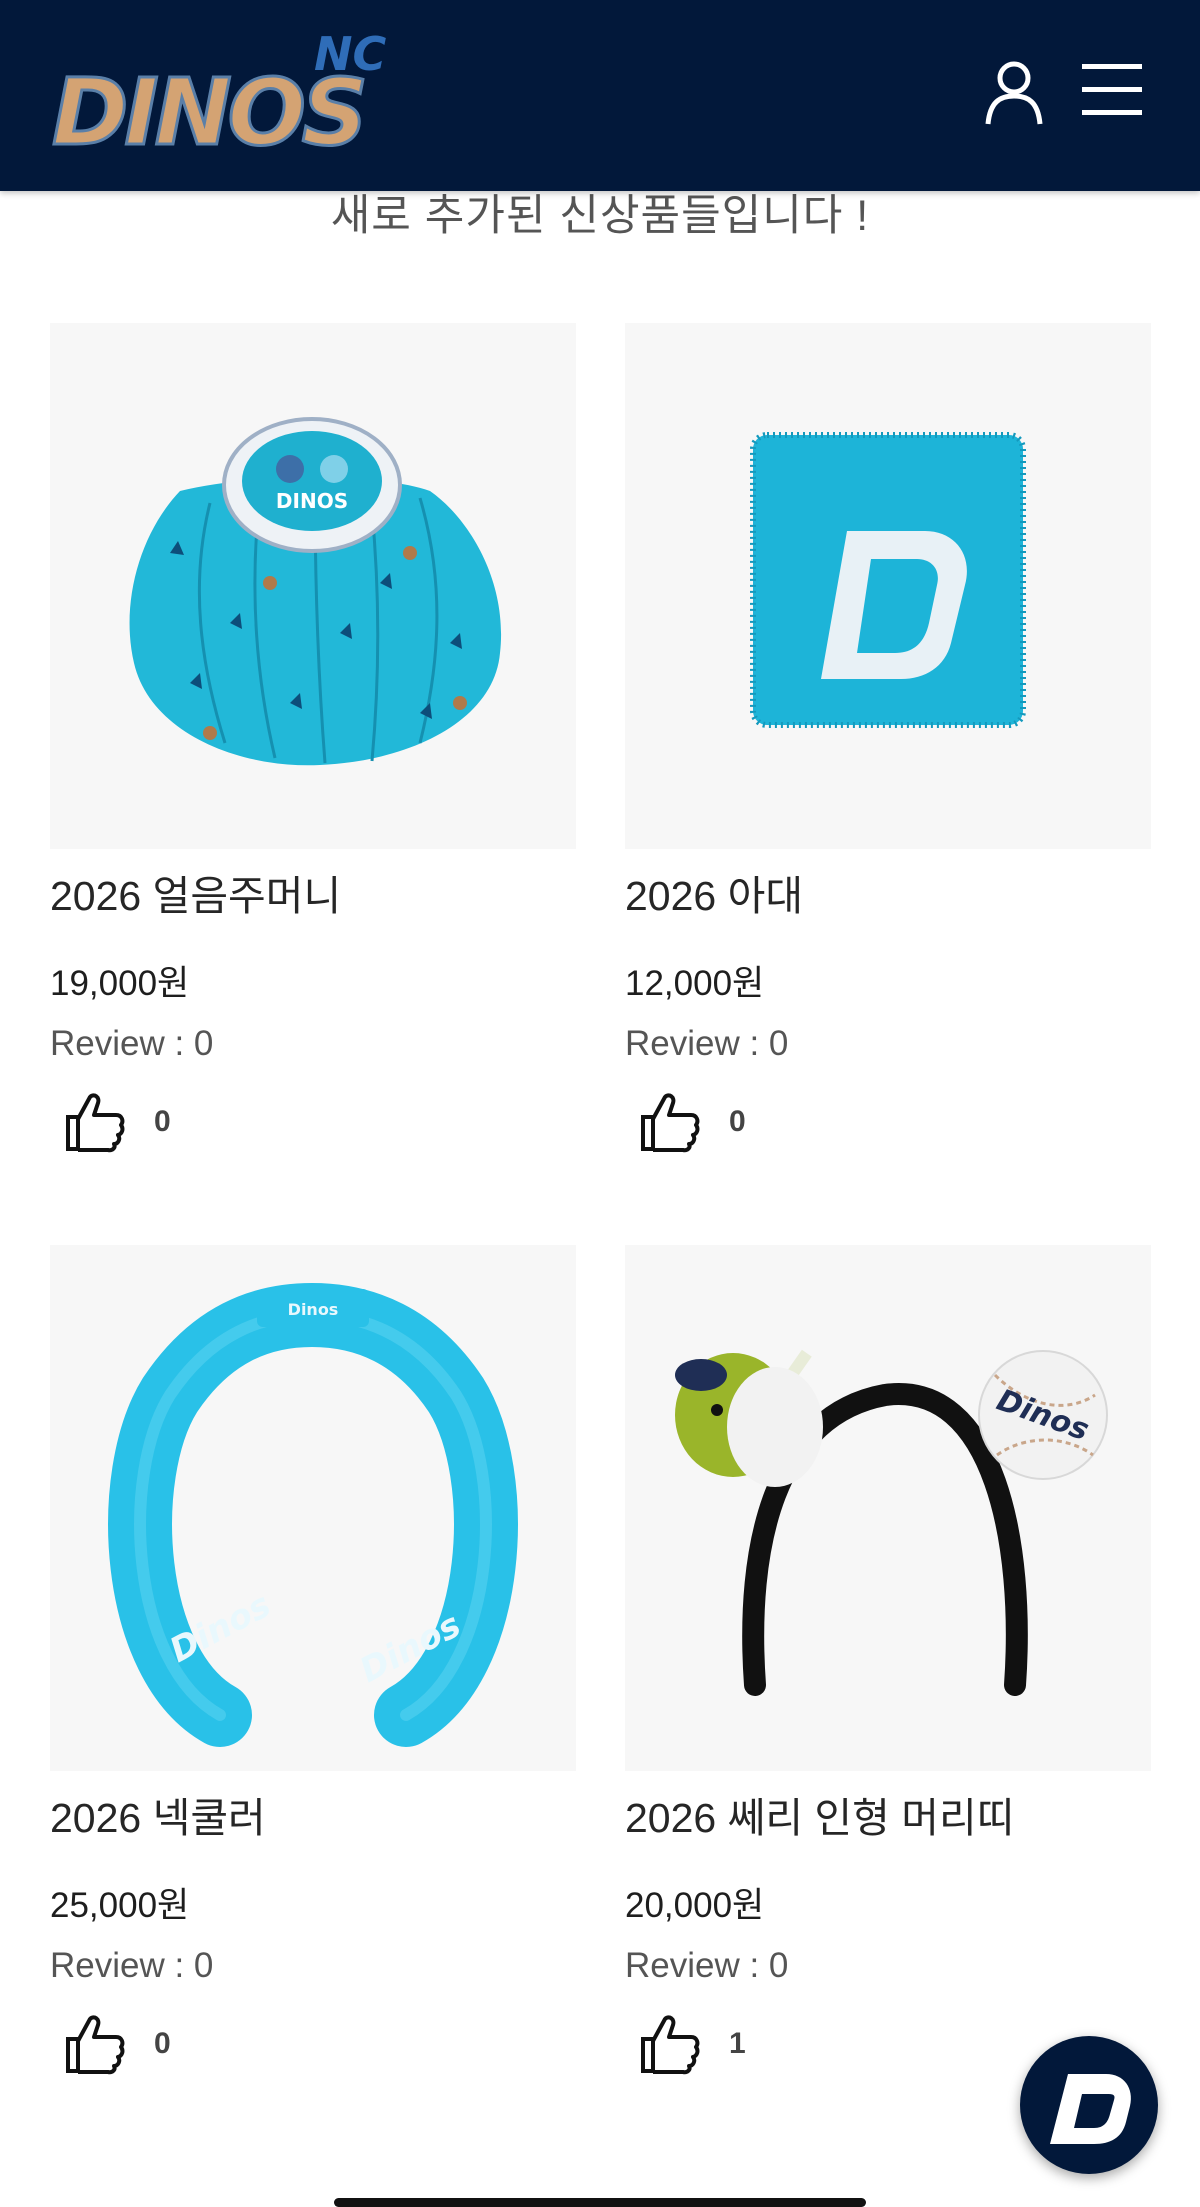  I want to click on product-price: 20,000원, so click(695, 1905).